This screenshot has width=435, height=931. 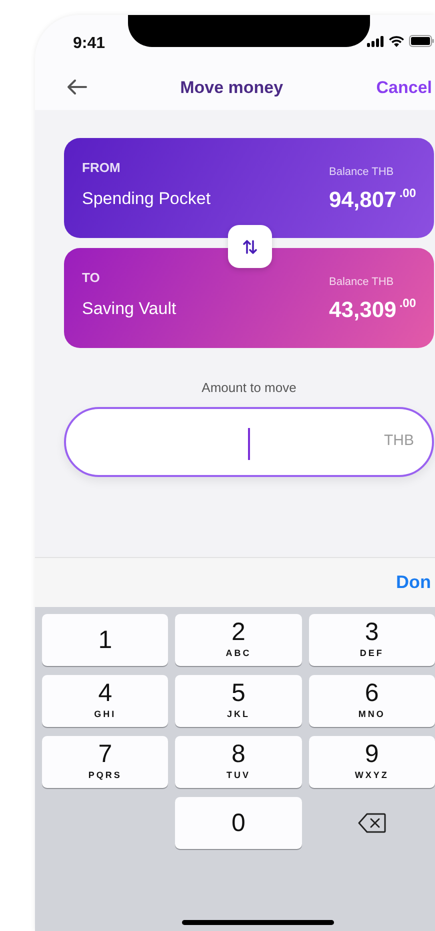 What do you see at coordinates (371, 640) in the screenshot?
I see `keypad-key: 3 DEF` at bounding box center [371, 640].